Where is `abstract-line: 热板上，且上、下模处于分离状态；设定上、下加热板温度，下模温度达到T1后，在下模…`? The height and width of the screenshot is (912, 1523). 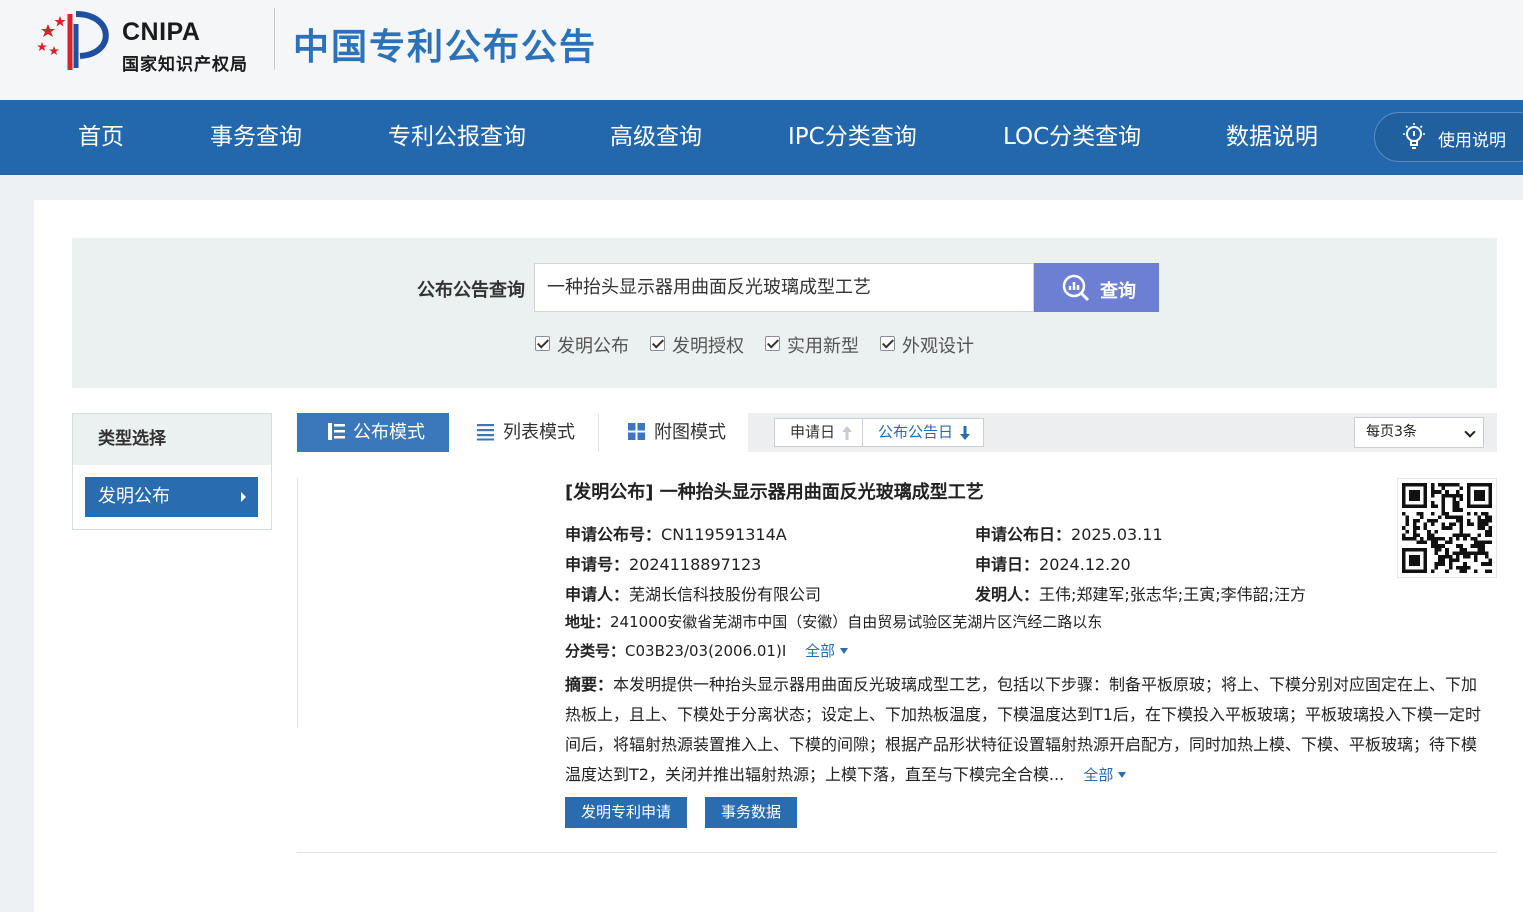 abstract-line: 热板上，且上、下模处于分离状态；设定上、下加热板温度，下模温度达到T1后，在下模… is located at coordinates (1023, 714).